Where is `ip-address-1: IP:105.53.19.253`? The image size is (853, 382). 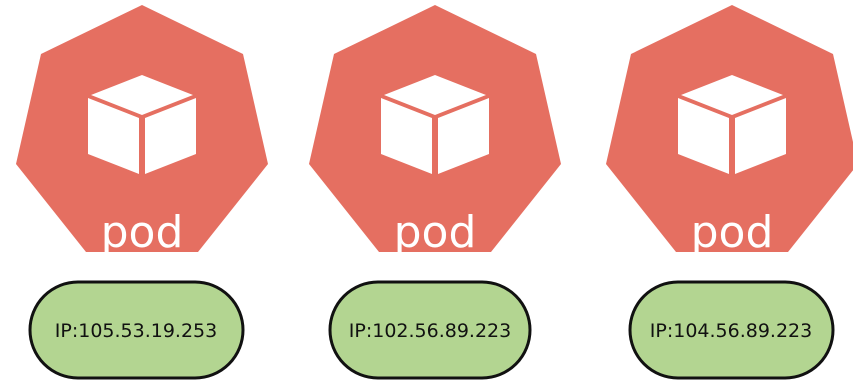
ip-address-1: IP:105.53.19.253 is located at coordinates (136, 331).